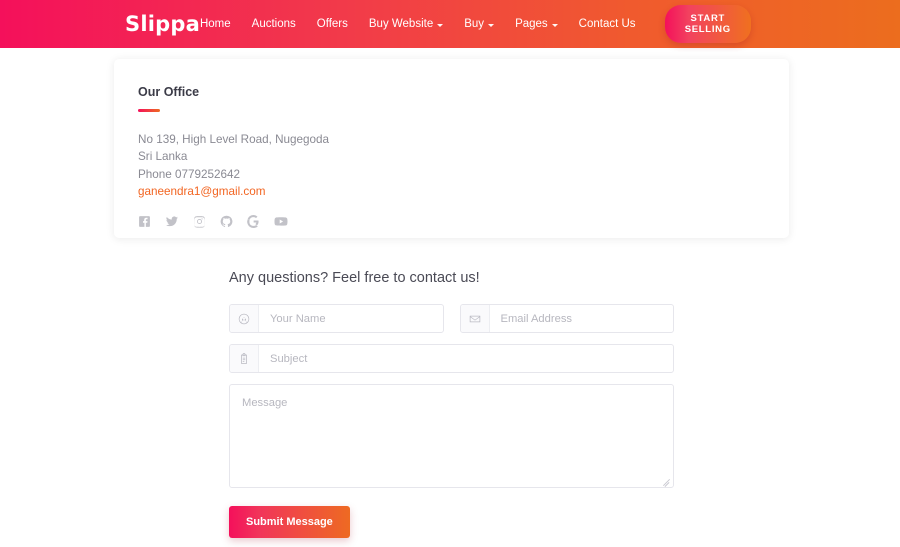 This screenshot has height=547, width=900. Describe the element at coordinates (451, 318) in the screenshot. I see `form-row-name-email` at that location.